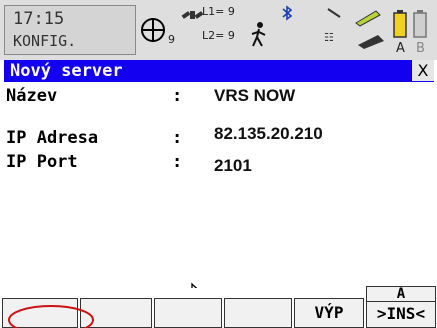  What do you see at coordinates (192, 15) in the screenshot?
I see `satellite-icon` at bounding box center [192, 15].